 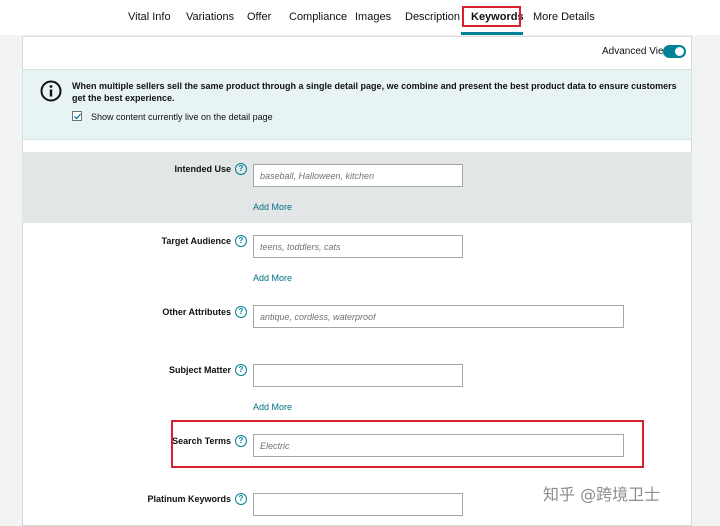 What do you see at coordinates (358, 175) in the screenshot?
I see `intended-use-input` at bounding box center [358, 175].